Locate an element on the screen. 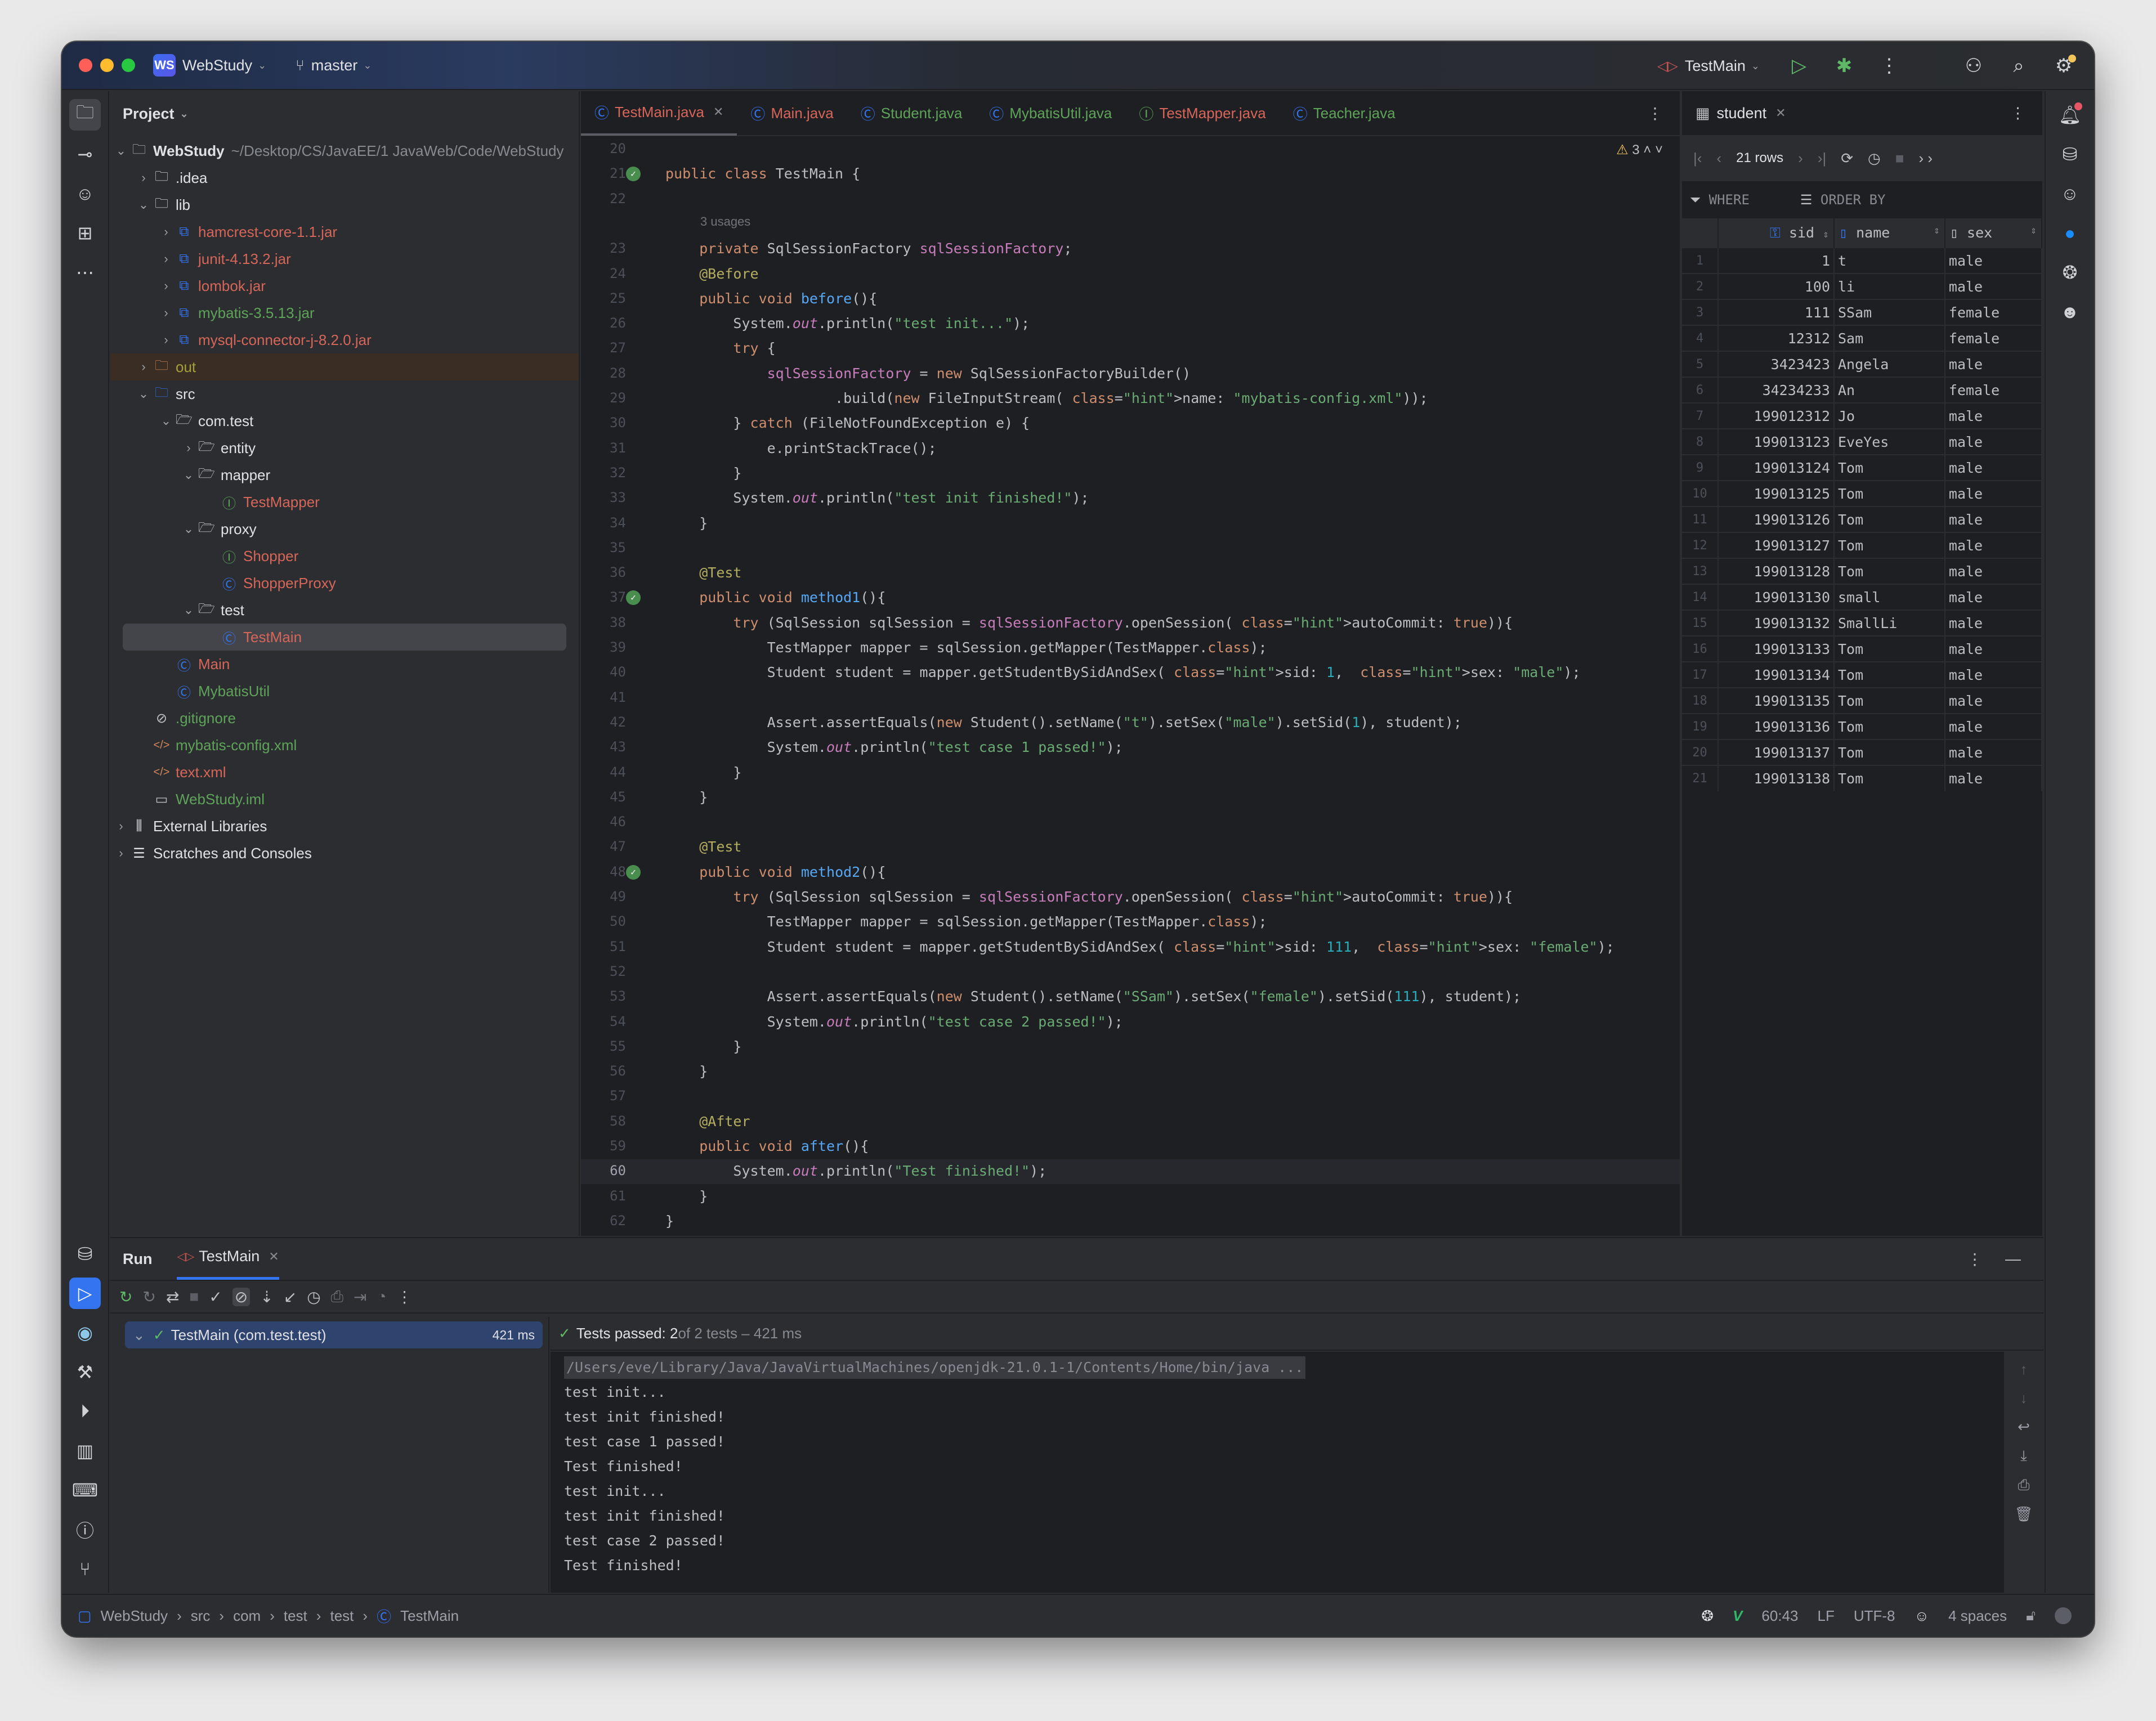 Image resolution: width=2156 pixels, height=1721 pixels. memory-indicator is located at coordinates (2063, 1615).